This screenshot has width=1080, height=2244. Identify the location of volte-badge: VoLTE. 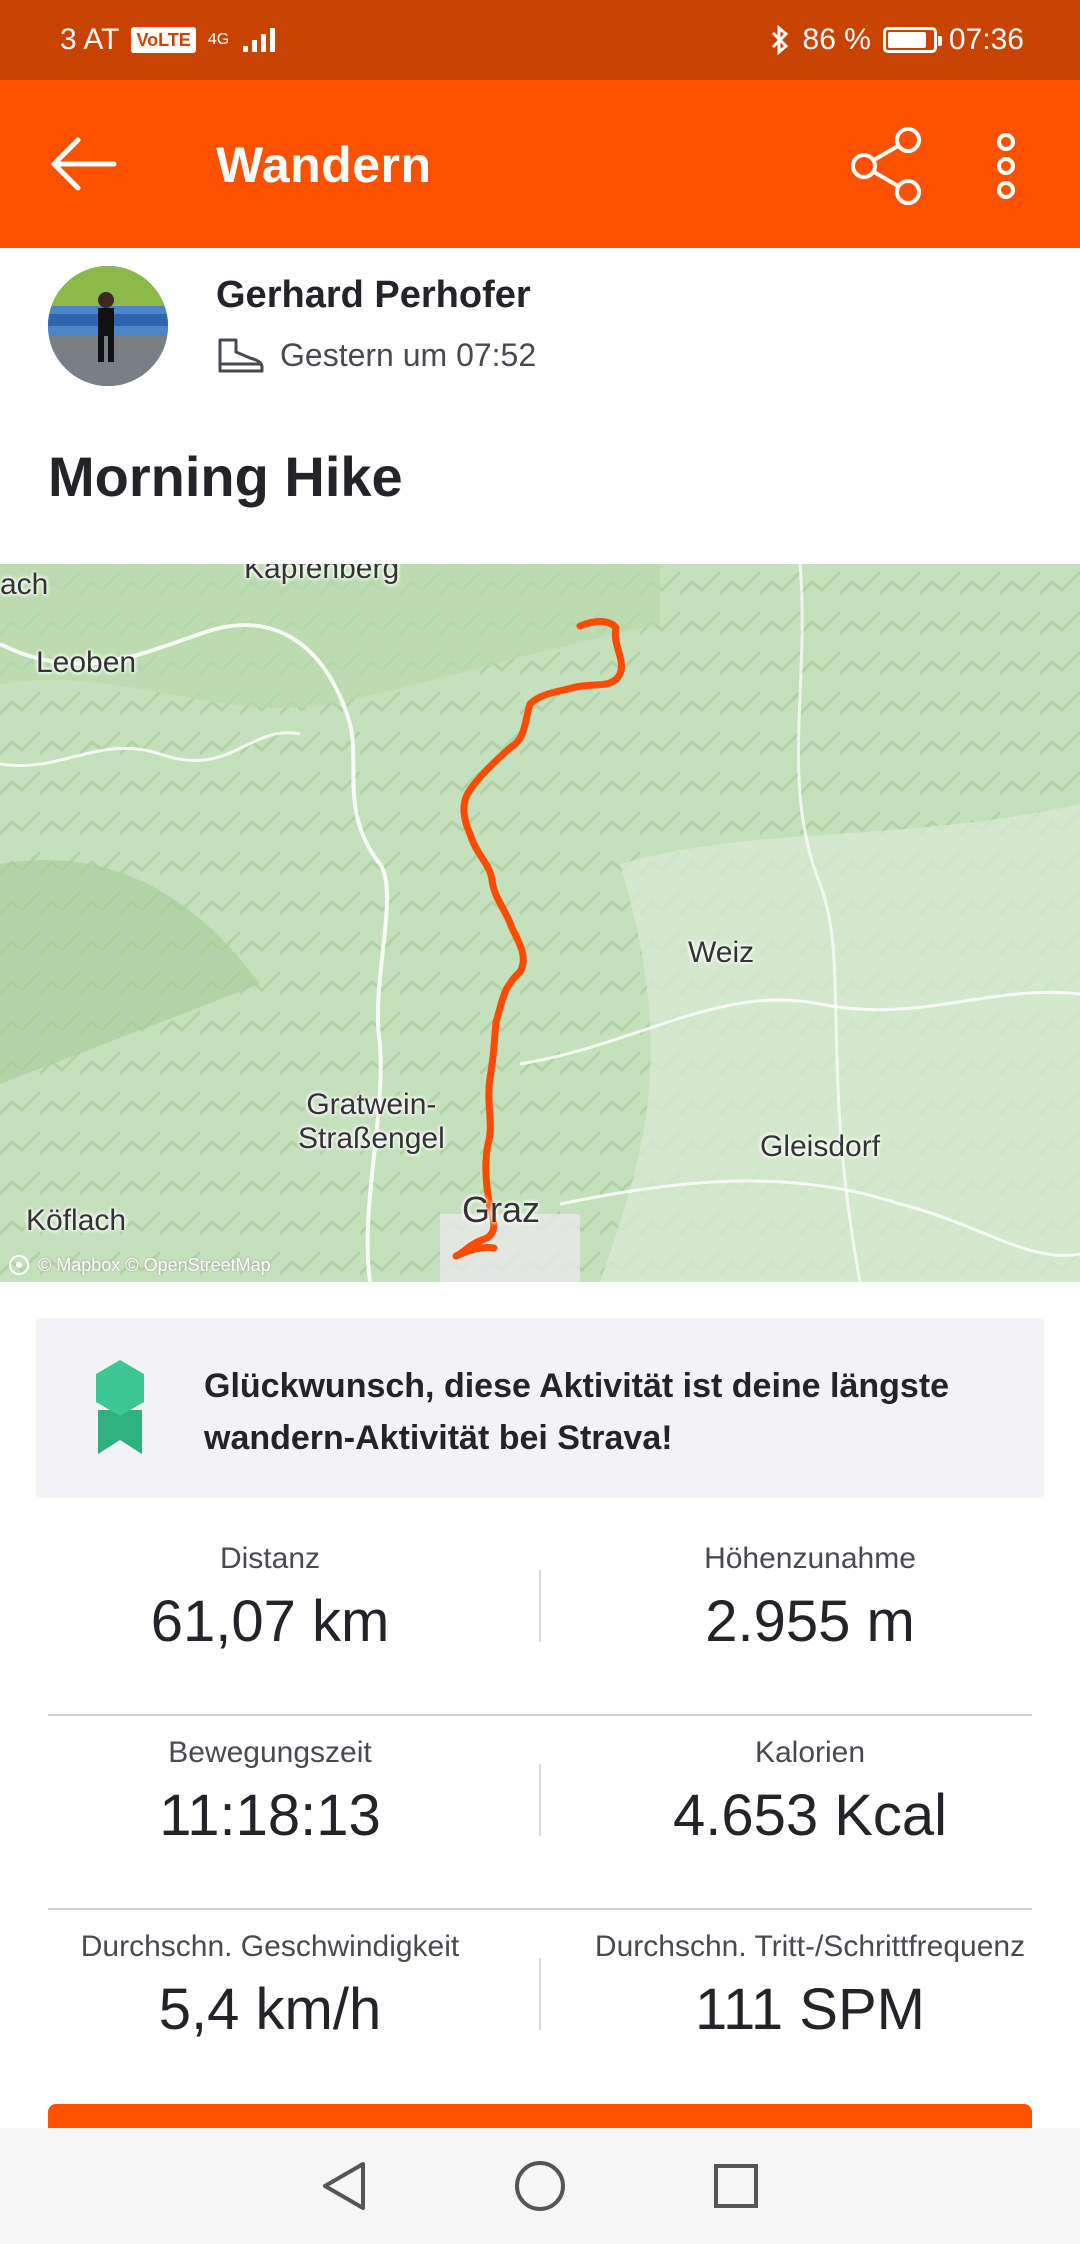
(163, 40).